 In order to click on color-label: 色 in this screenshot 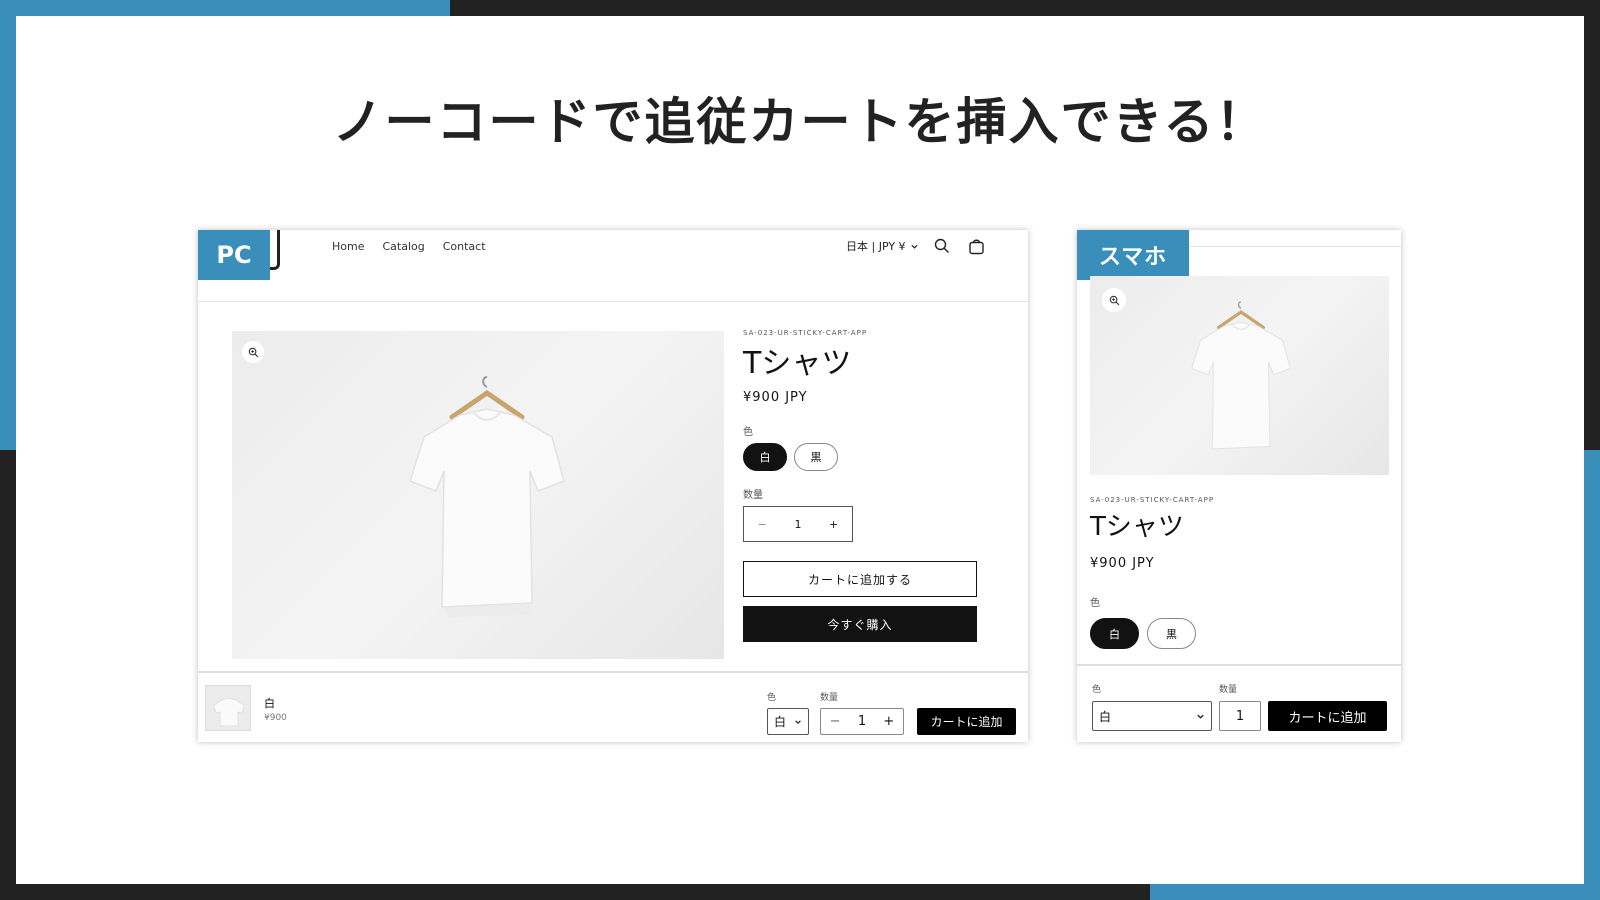, I will do `click(748, 432)`.